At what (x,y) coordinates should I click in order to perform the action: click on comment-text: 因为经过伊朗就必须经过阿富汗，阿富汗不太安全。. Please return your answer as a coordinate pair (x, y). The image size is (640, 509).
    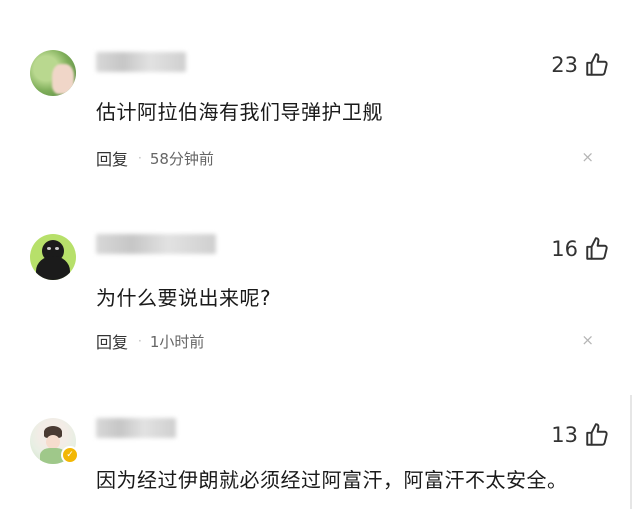
    Looking at the image, I should click on (332, 480).